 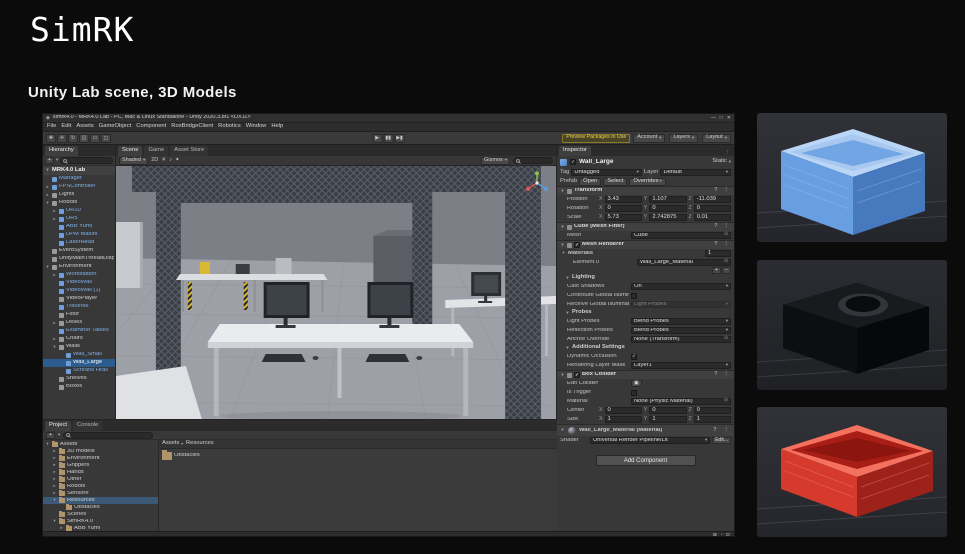 What do you see at coordinates (668, 217) in the screenshot?
I see `inspector-transform-scale-y-field: 2.742875` at bounding box center [668, 217].